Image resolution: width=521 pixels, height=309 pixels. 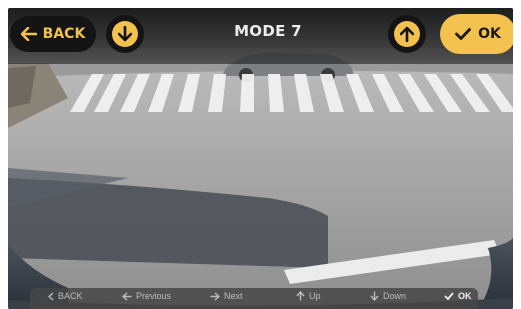 I want to click on chevron-left-icon, so click(x=51, y=296).